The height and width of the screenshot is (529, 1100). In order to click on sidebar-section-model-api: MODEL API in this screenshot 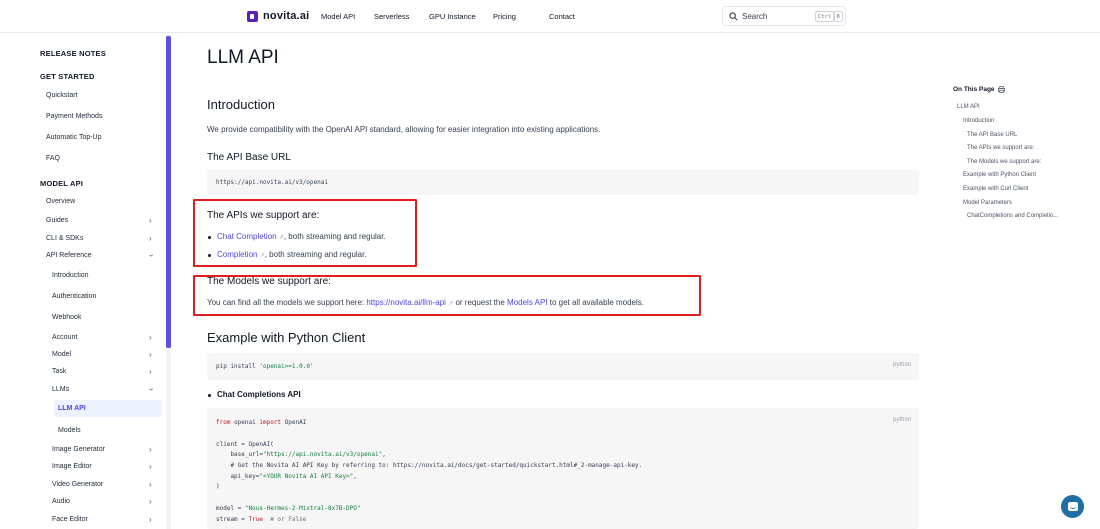, I will do `click(62, 183)`.